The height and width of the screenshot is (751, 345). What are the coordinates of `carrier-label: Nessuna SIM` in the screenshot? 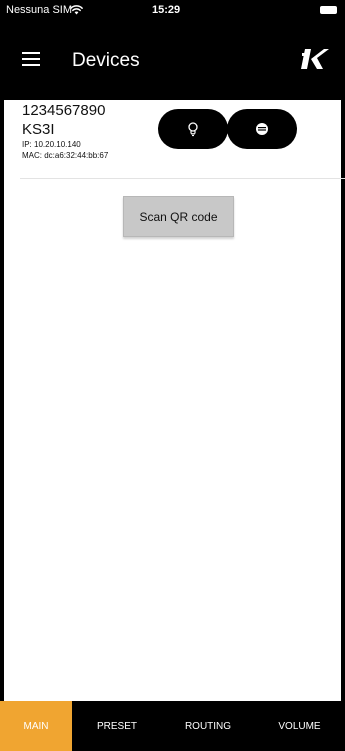 It's located at (39, 10).